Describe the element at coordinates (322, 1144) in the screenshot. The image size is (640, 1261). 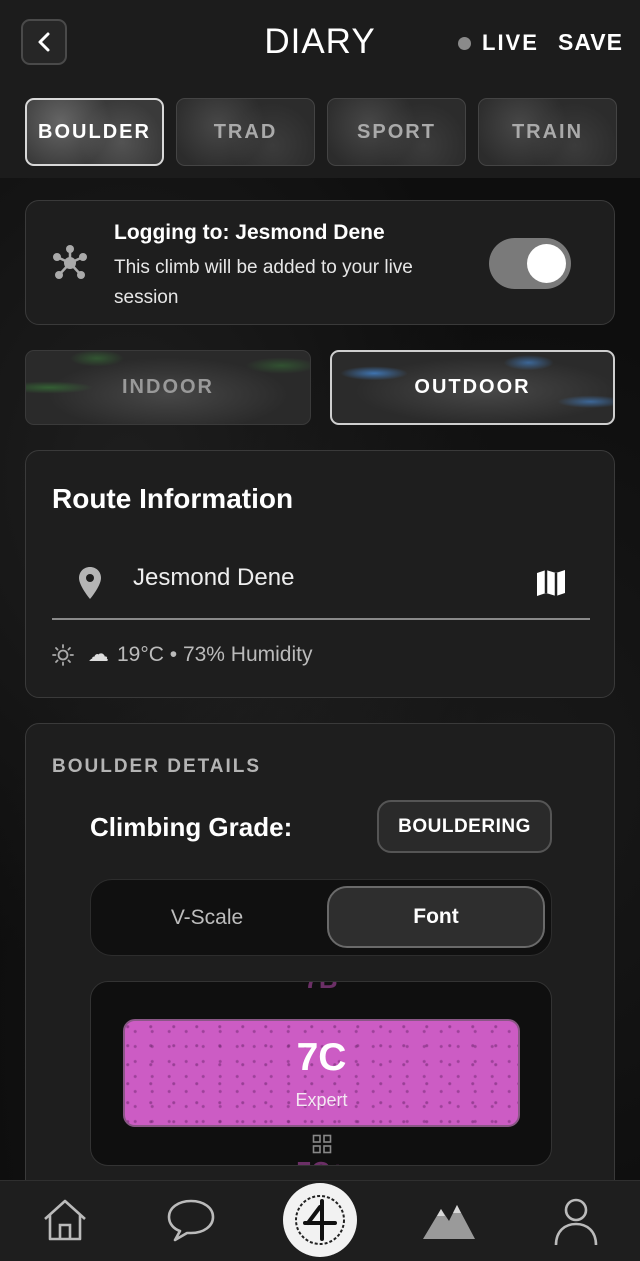
I see `grid-icon` at that location.